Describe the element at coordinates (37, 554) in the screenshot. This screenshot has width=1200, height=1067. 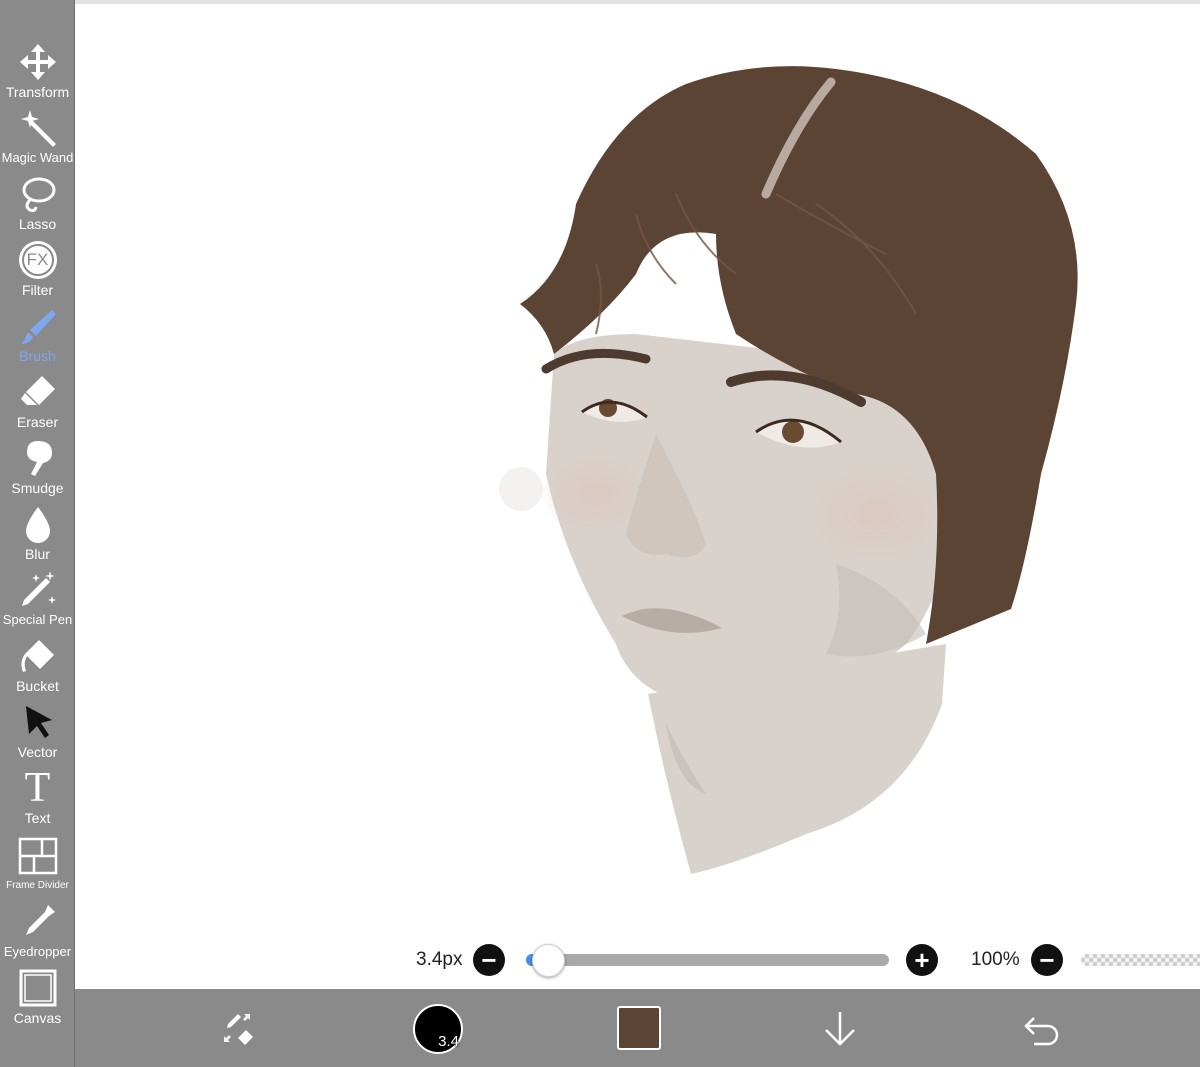
I see `tool-blur-label: Blur` at that location.